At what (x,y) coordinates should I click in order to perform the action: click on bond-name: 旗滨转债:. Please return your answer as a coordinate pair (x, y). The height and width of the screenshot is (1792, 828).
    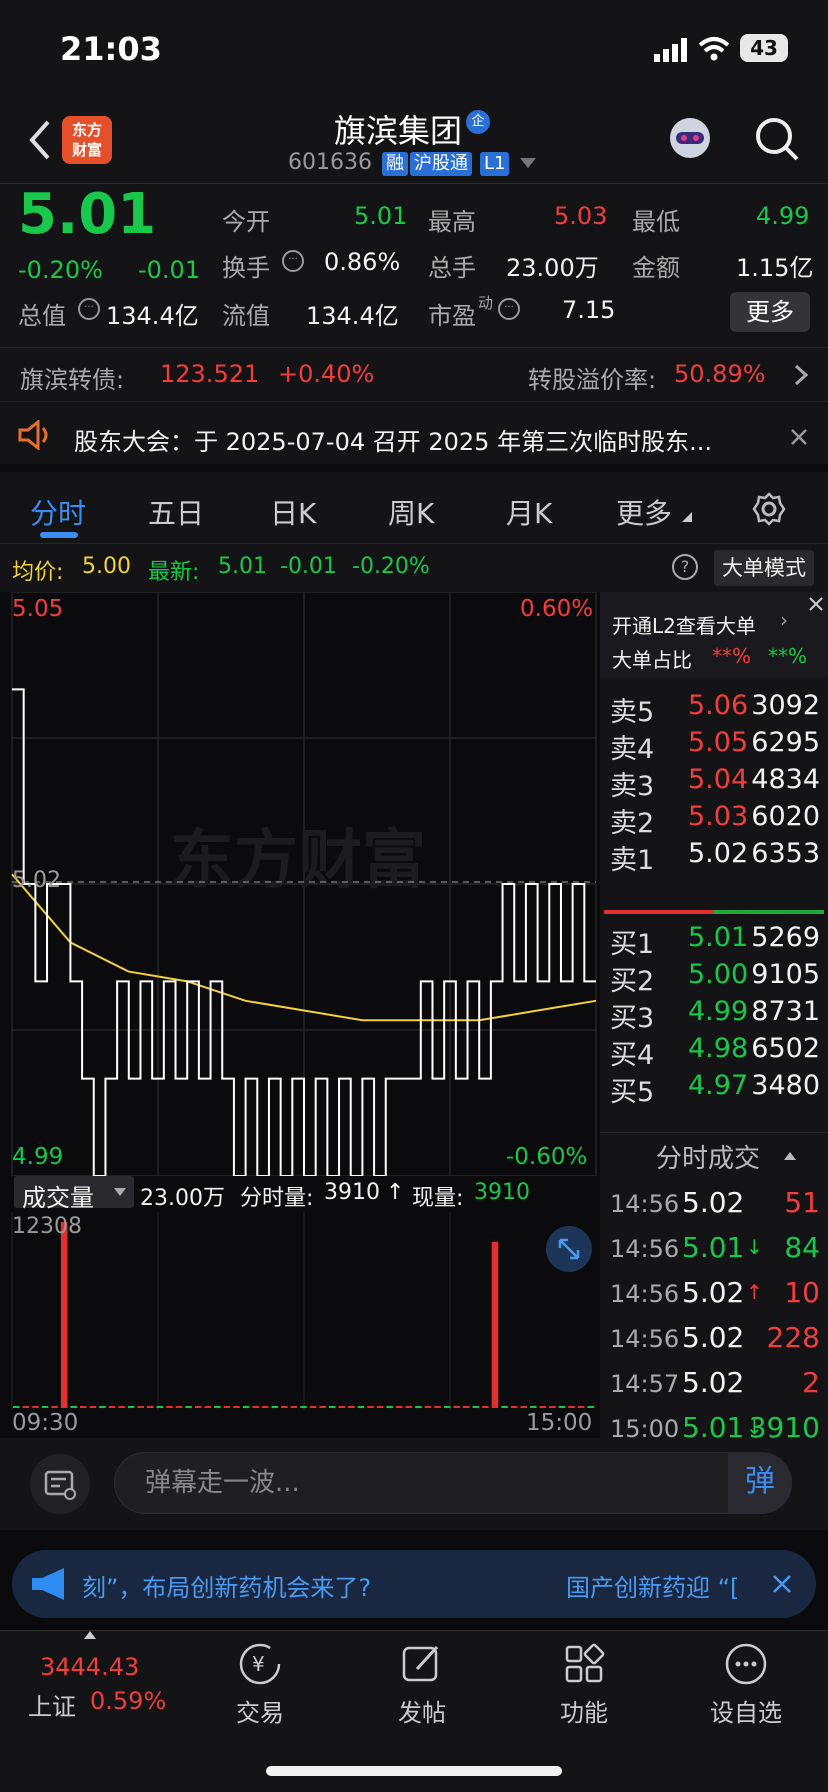
    Looking at the image, I should click on (72, 380).